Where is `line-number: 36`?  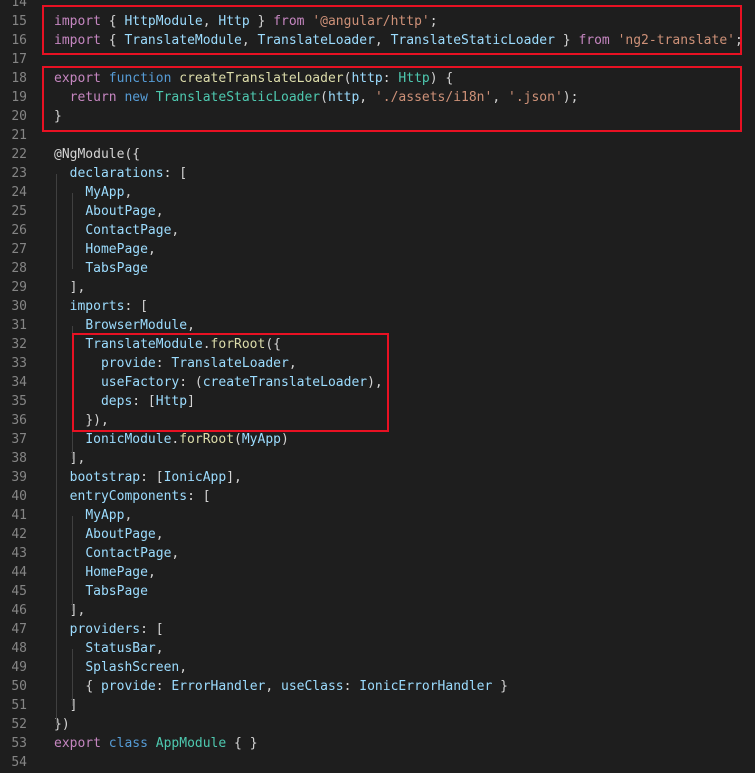 line-number: 36 is located at coordinates (19, 420).